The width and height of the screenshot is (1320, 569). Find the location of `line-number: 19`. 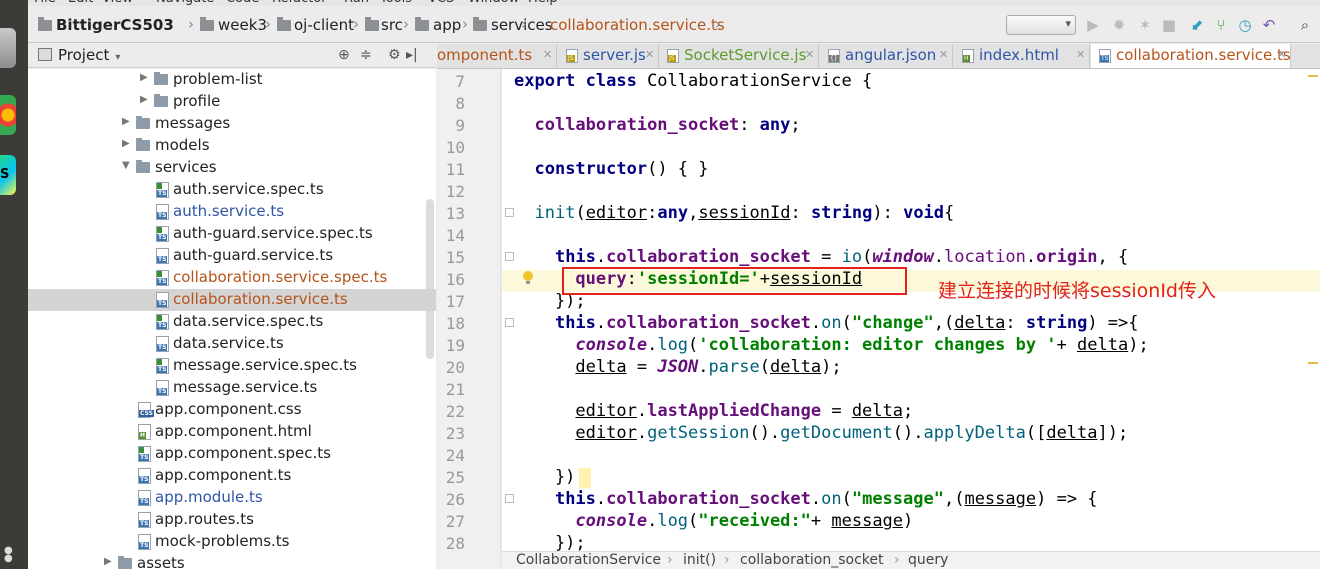

line-number: 19 is located at coordinates (455, 345).